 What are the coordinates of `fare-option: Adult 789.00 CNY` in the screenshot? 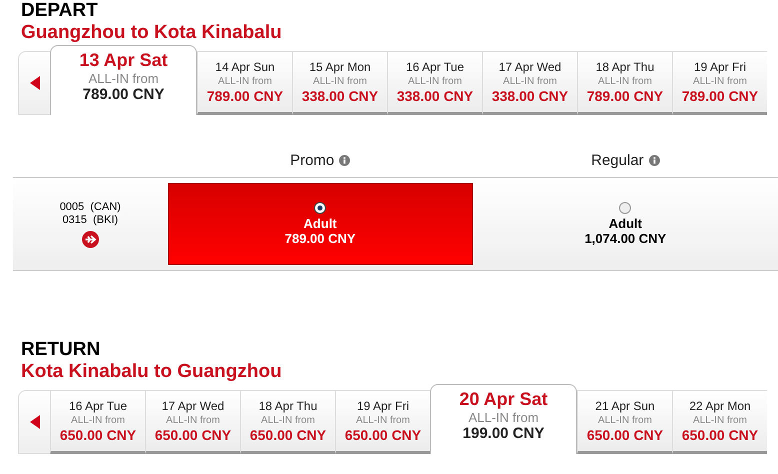 It's located at (320, 224).